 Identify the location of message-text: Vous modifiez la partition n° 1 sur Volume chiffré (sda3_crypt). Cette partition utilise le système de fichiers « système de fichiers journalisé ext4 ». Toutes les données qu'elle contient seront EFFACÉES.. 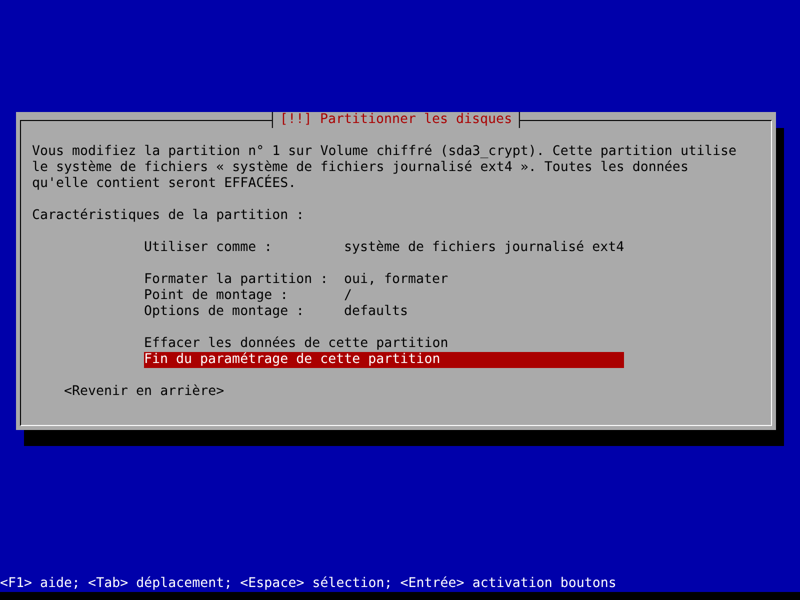
(385, 168).